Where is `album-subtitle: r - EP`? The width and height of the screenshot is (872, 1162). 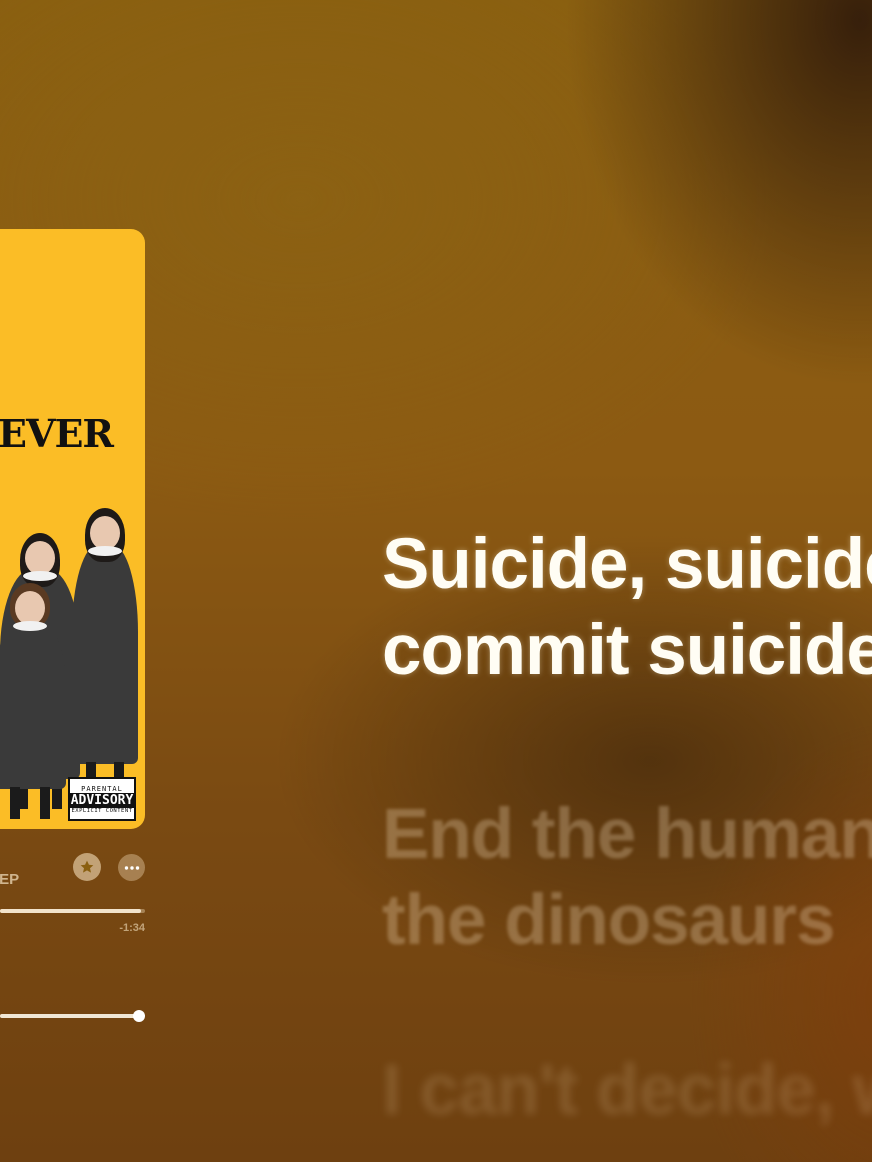
album-subtitle: r - EP is located at coordinates (9, 879).